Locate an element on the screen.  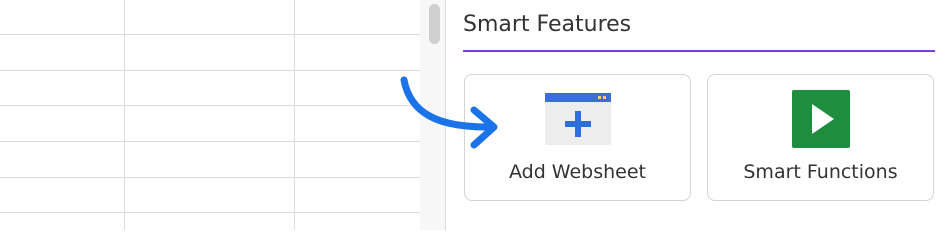
panel-title: Smart Features is located at coordinates (547, 24).